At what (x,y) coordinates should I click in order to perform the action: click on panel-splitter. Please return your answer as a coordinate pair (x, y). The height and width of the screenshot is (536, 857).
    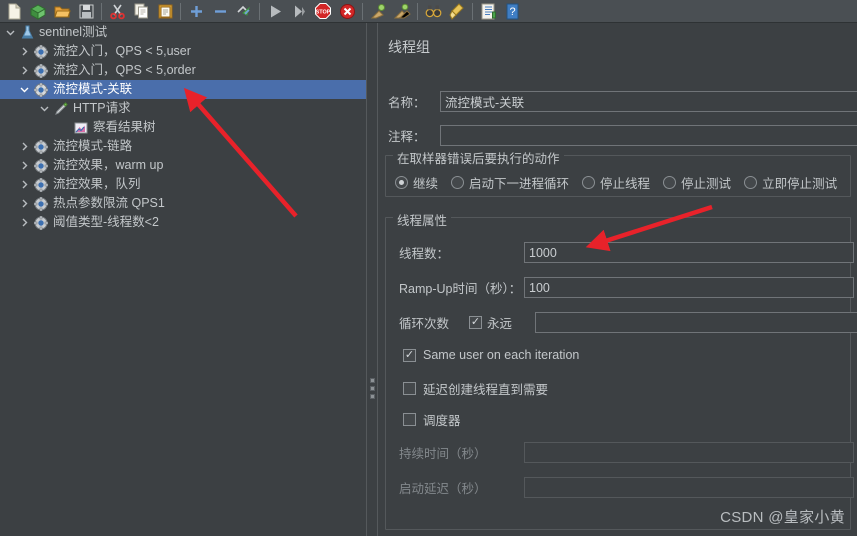
    Looking at the image, I should click on (372, 279).